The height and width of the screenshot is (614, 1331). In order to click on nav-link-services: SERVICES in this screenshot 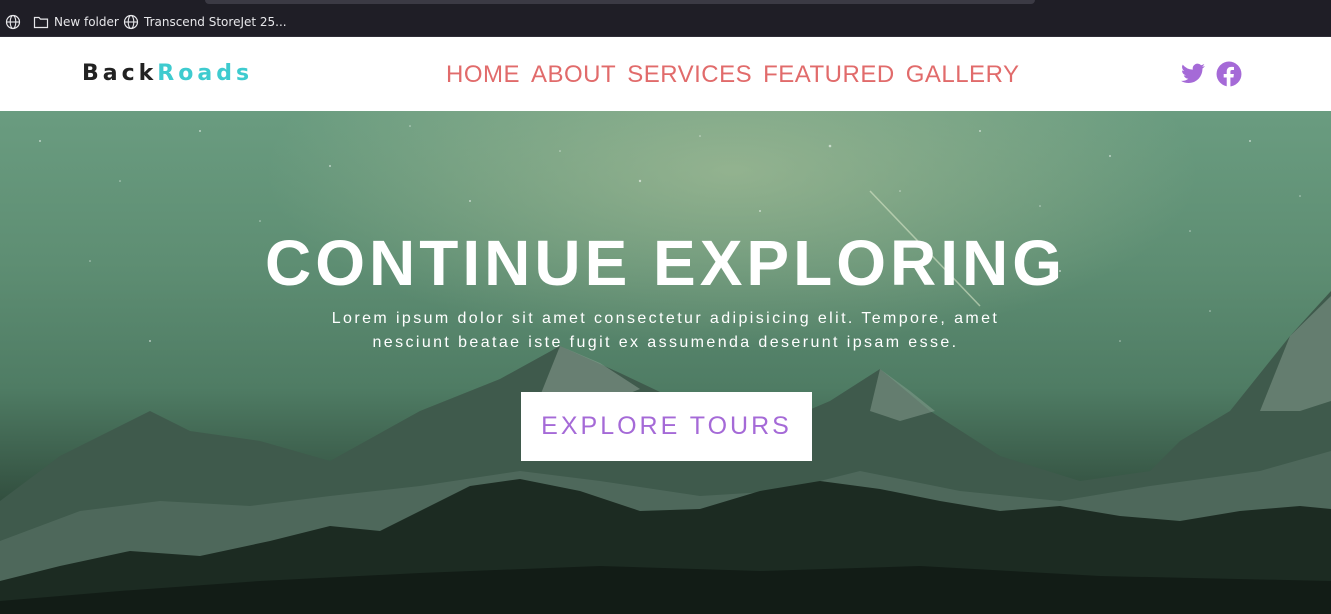, I will do `click(689, 75)`.